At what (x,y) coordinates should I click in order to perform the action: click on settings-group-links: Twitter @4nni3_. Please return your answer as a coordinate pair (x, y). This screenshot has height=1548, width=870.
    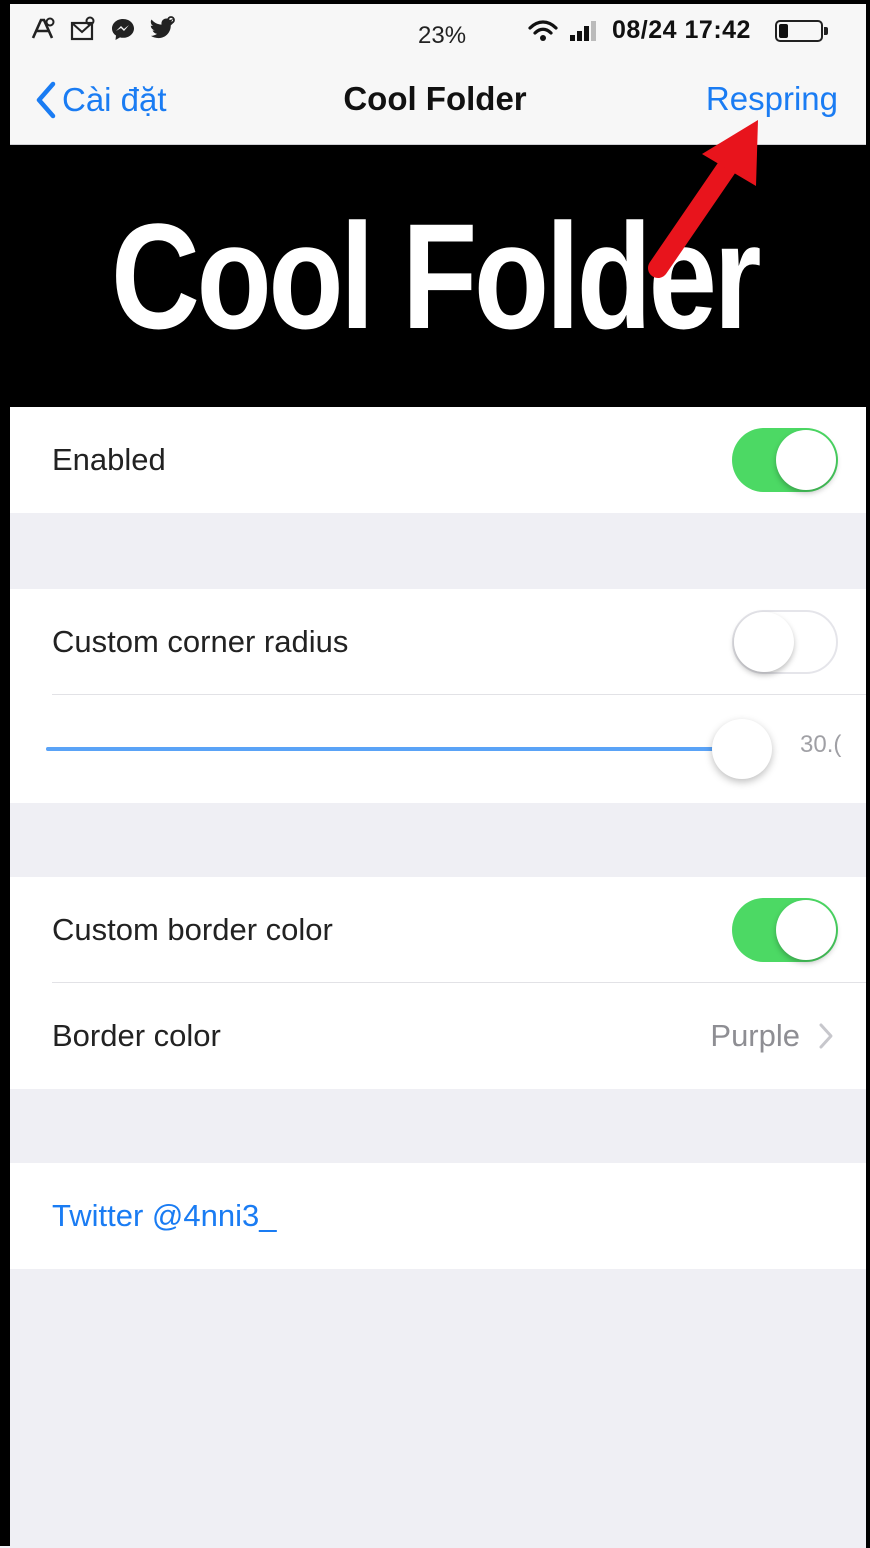
    Looking at the image, I should click on (435, 1216).